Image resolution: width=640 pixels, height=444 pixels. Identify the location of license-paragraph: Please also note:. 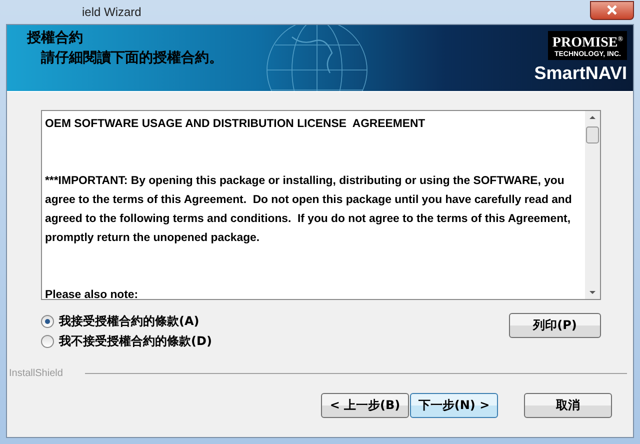
(92, 293).